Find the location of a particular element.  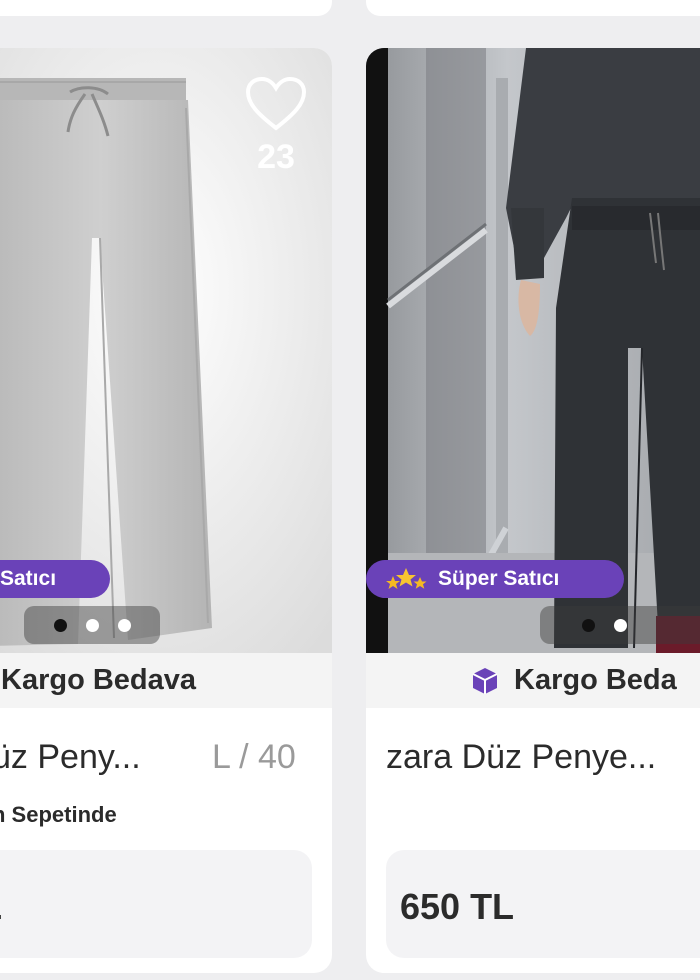

previous-card-left is located at coordinates (166, 8).